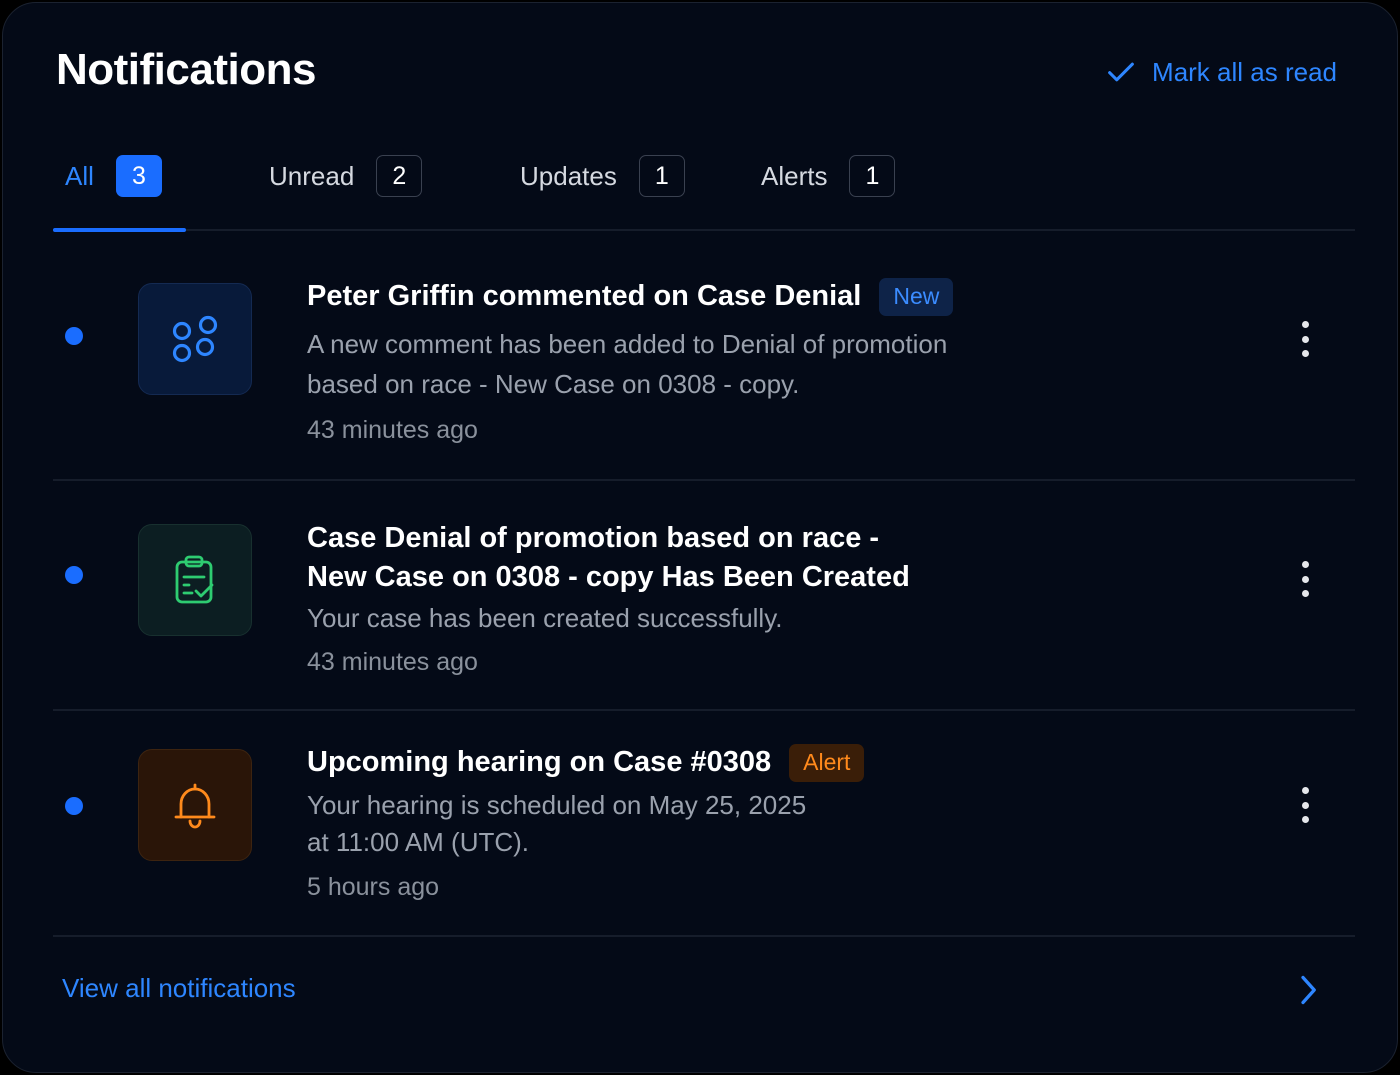 The width and height of the screenshot is (1400, 1075). Describe the element at coordinates (119, 230) in the screenshot. I see `active-tab-indicator` at that location.